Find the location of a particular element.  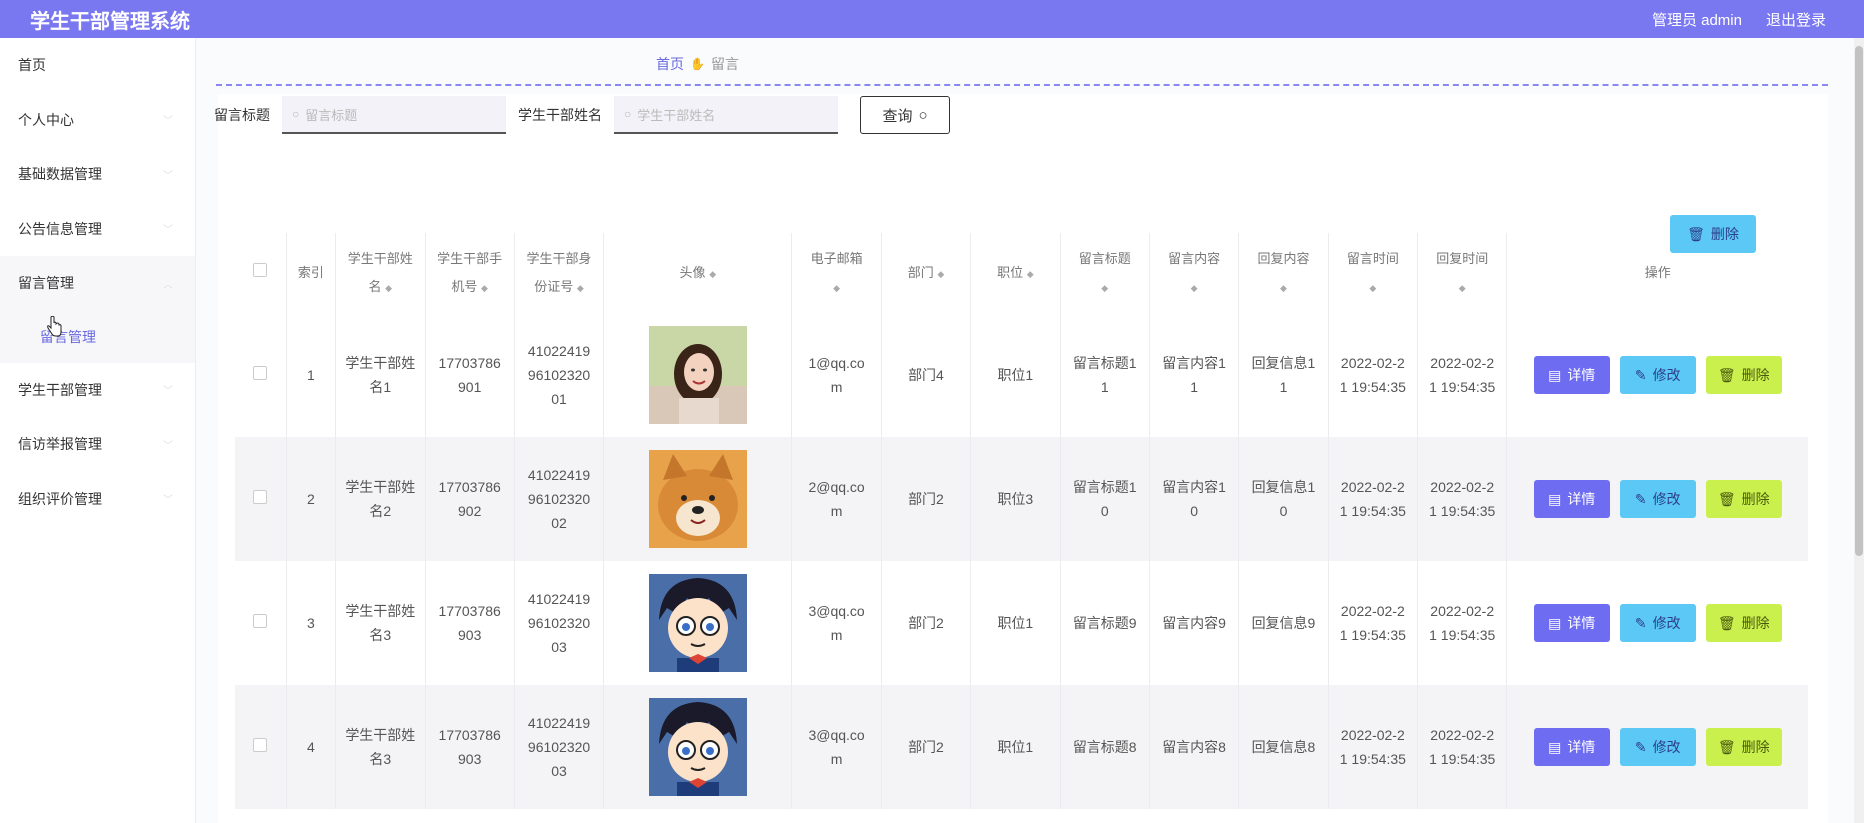

admin-user-link: 管理员 admin is located at coordinates (1697, 19).